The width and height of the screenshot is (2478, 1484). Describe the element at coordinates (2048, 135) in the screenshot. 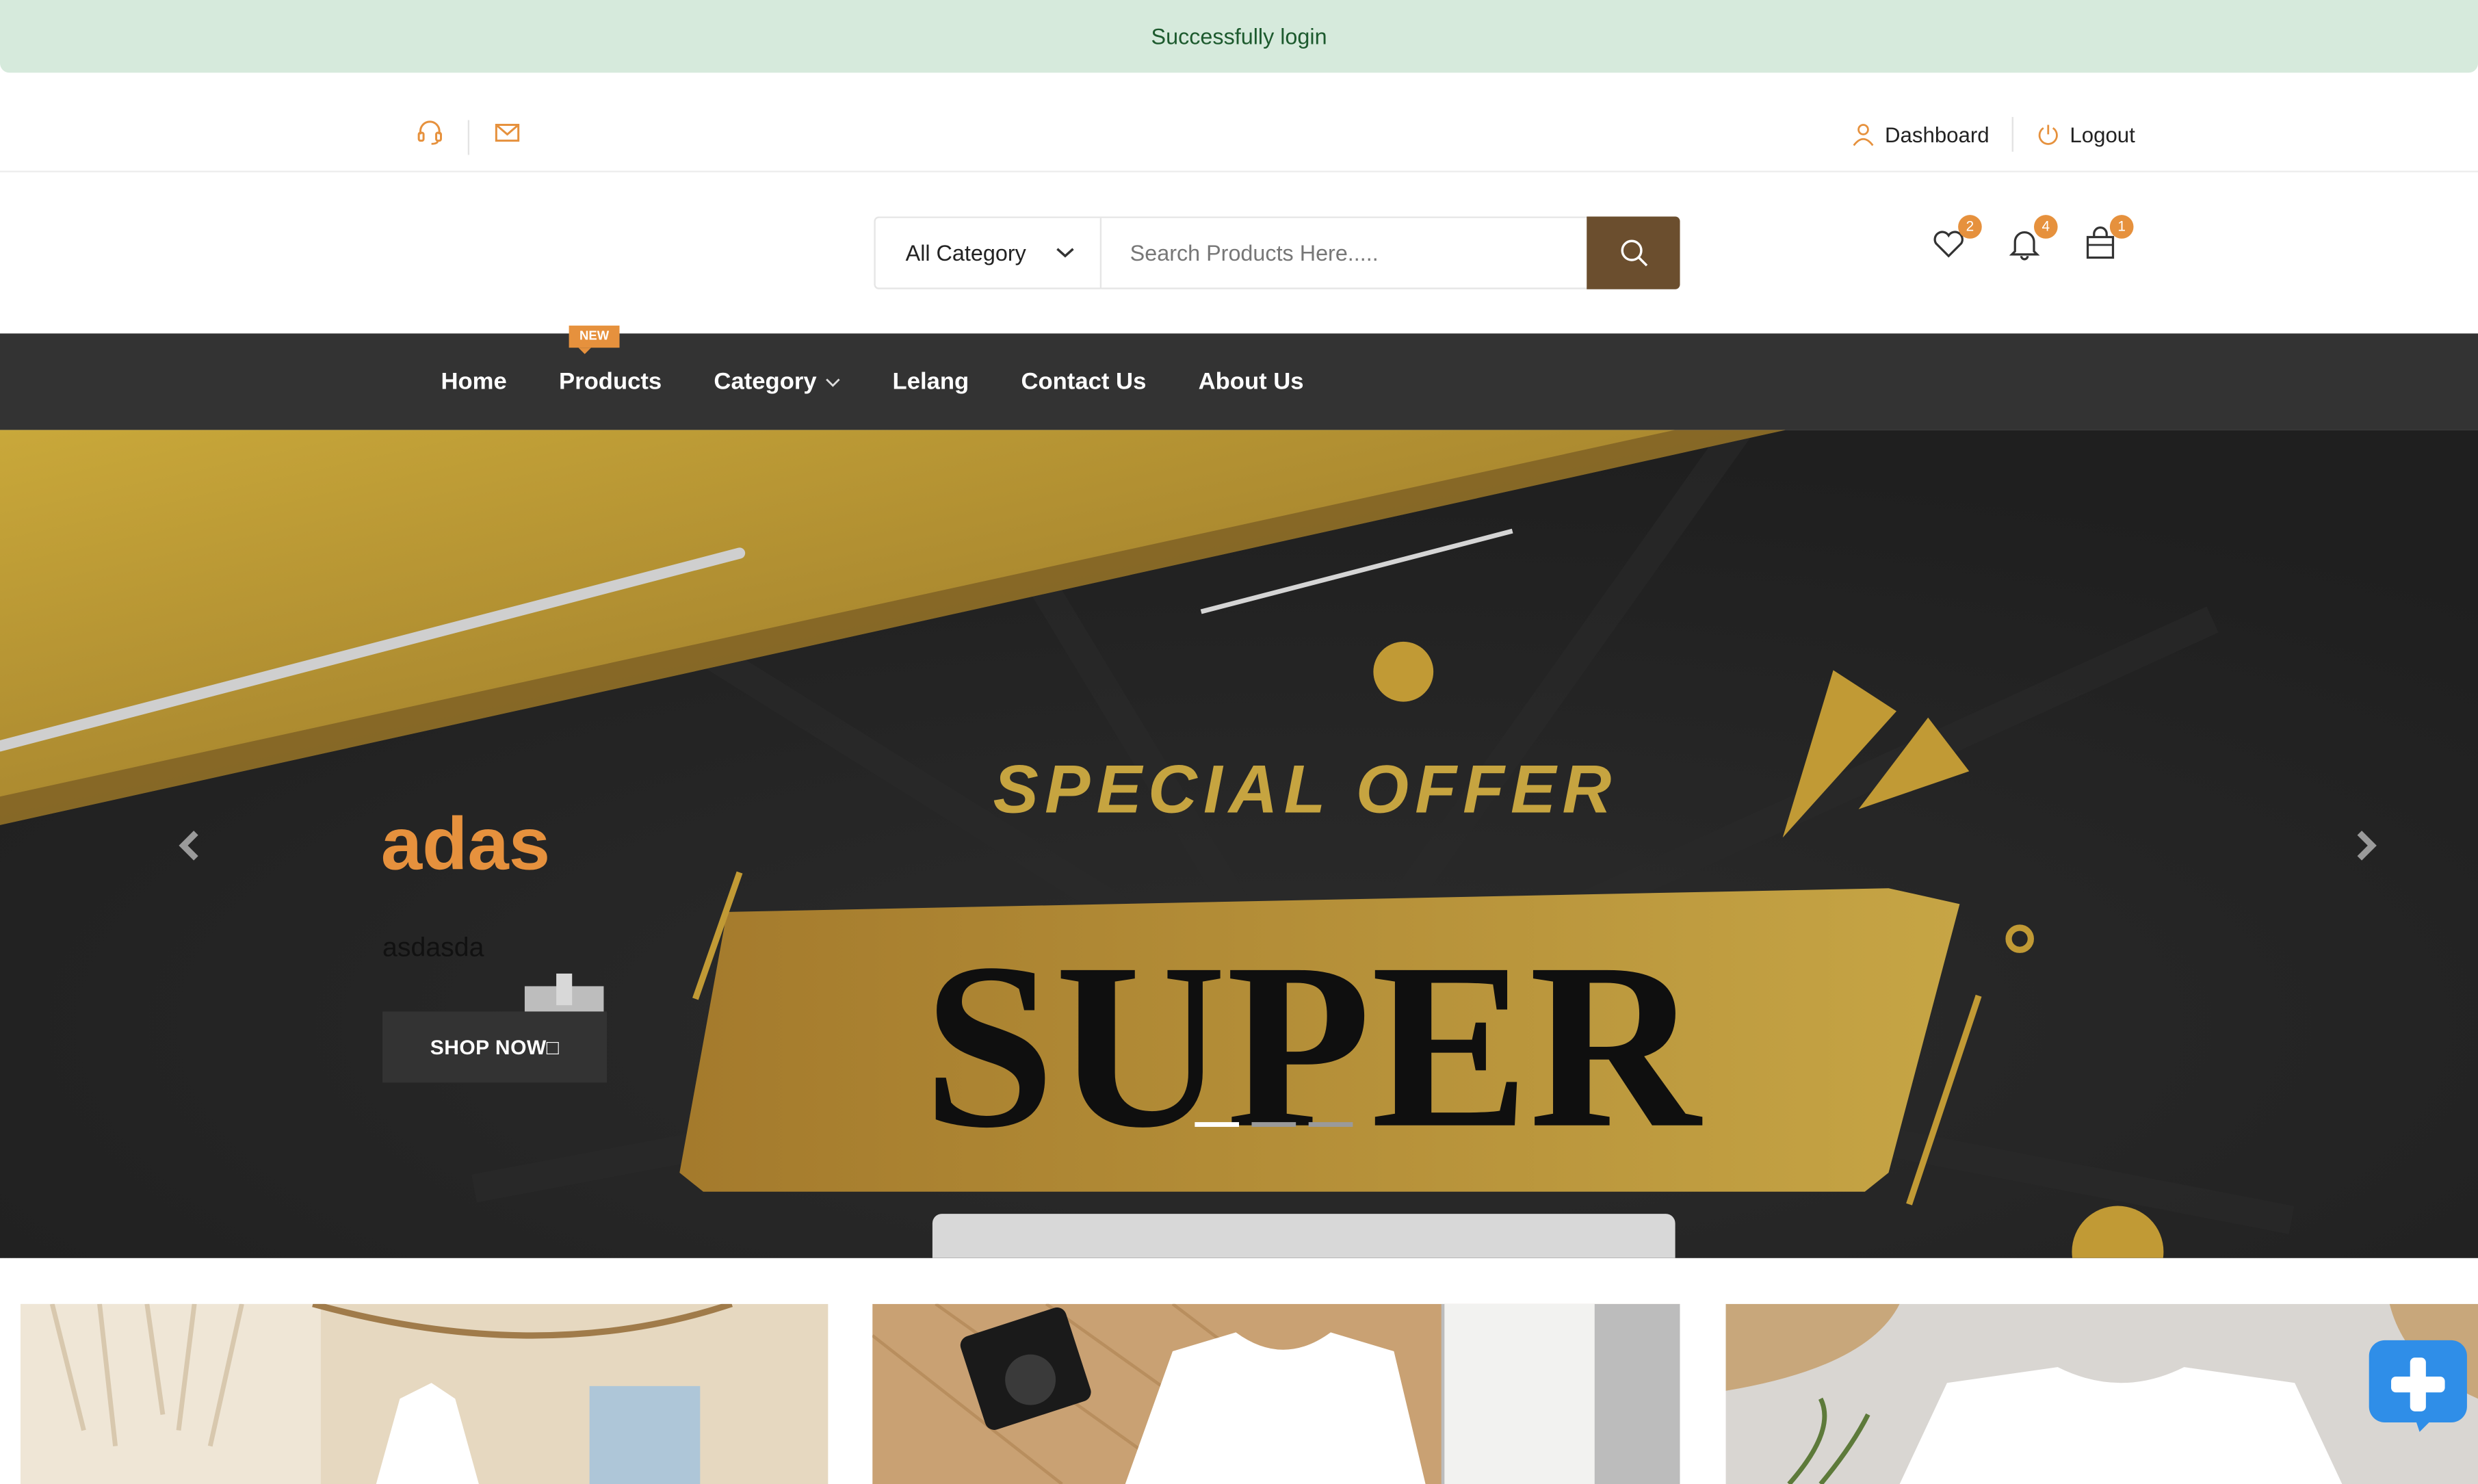

I see `power-icon` at that location.